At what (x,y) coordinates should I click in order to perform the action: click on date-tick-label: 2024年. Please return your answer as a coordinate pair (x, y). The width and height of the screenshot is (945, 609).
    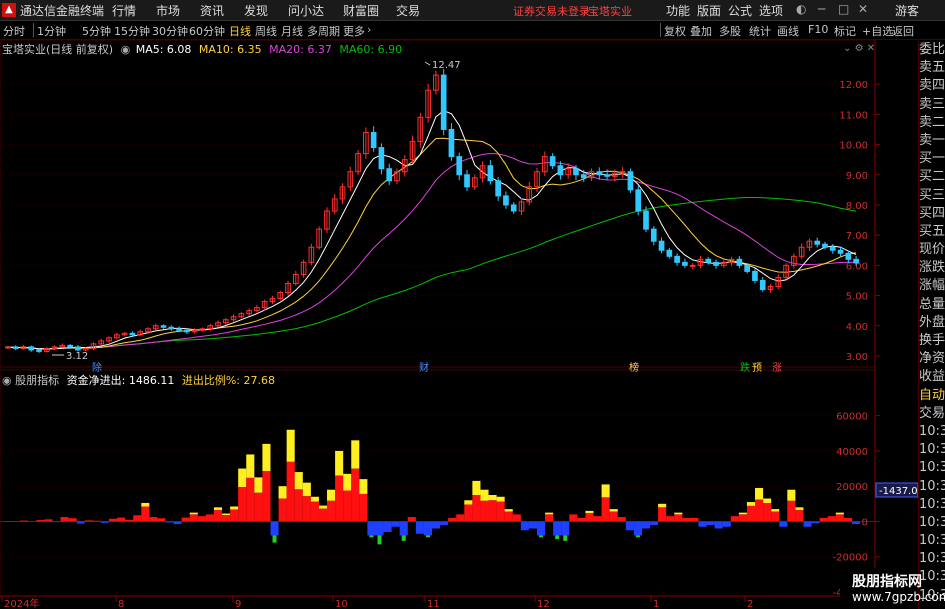
    Looking at the image, I should click on (21, 603).